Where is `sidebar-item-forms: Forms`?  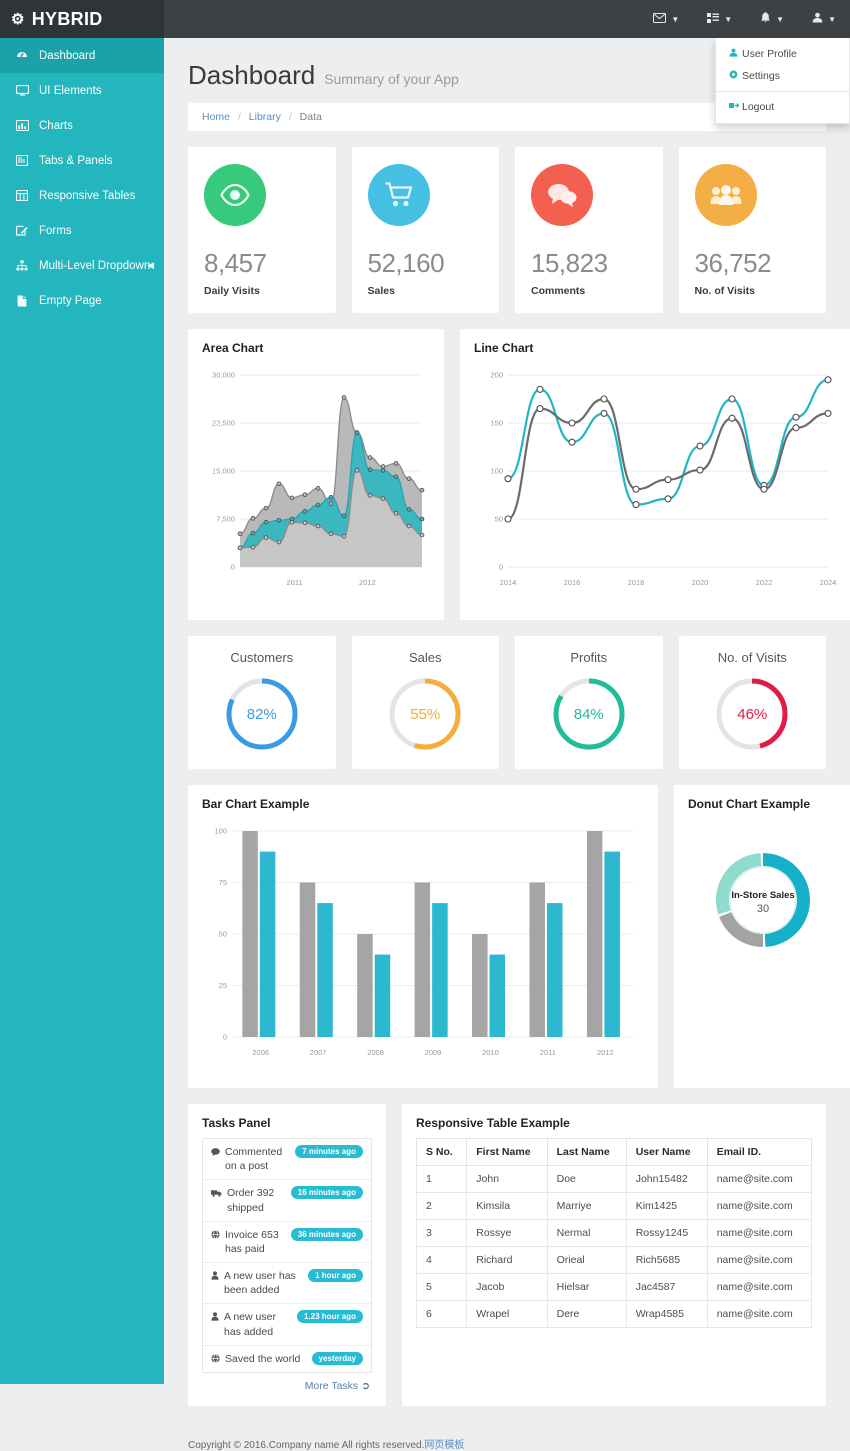
sidebar-item-forms: Forms is located at coordinates (82, 230).